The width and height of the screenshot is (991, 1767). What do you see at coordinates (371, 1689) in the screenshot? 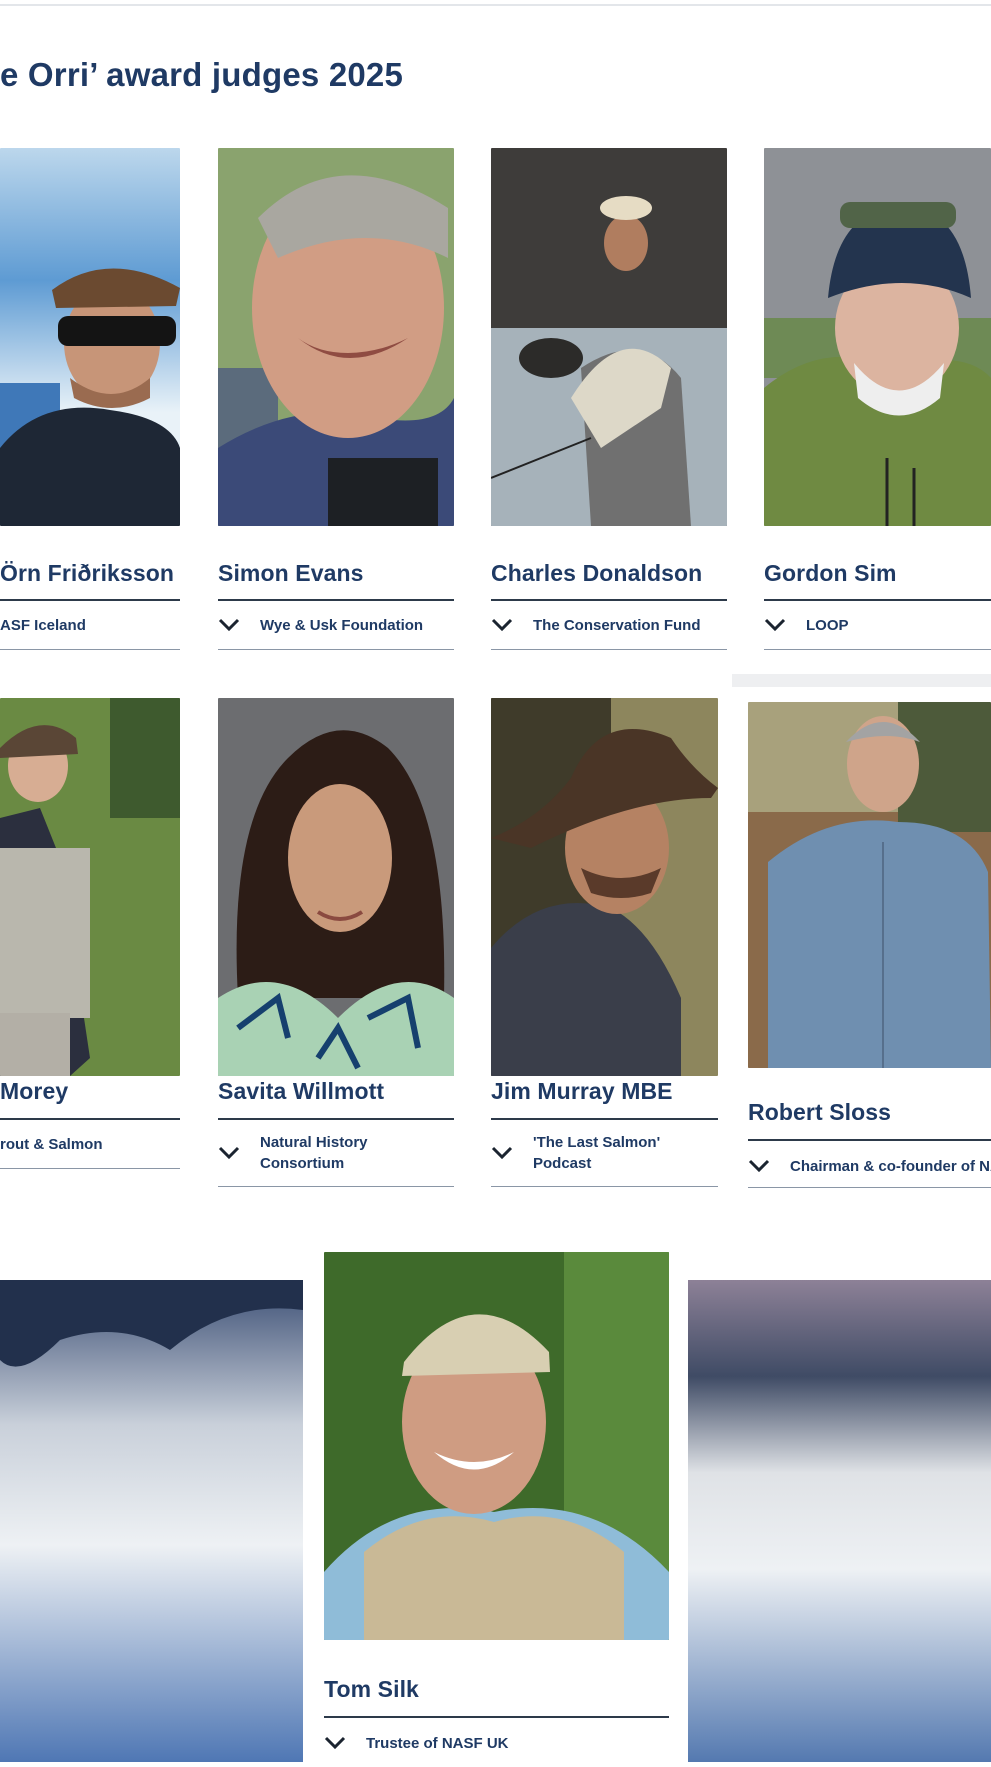
I see `judge-name: Tom Silk` at bounding box center [371, 1689].